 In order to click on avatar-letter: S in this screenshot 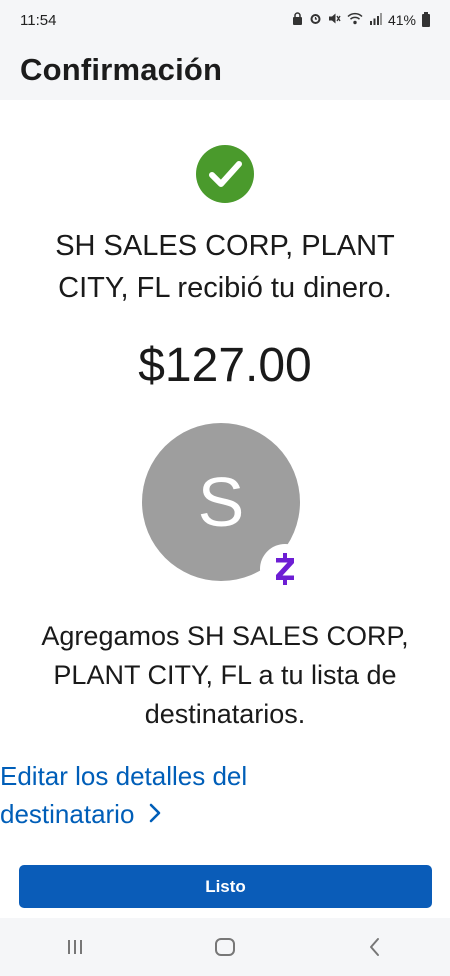, I will do `click(221, 502)`.